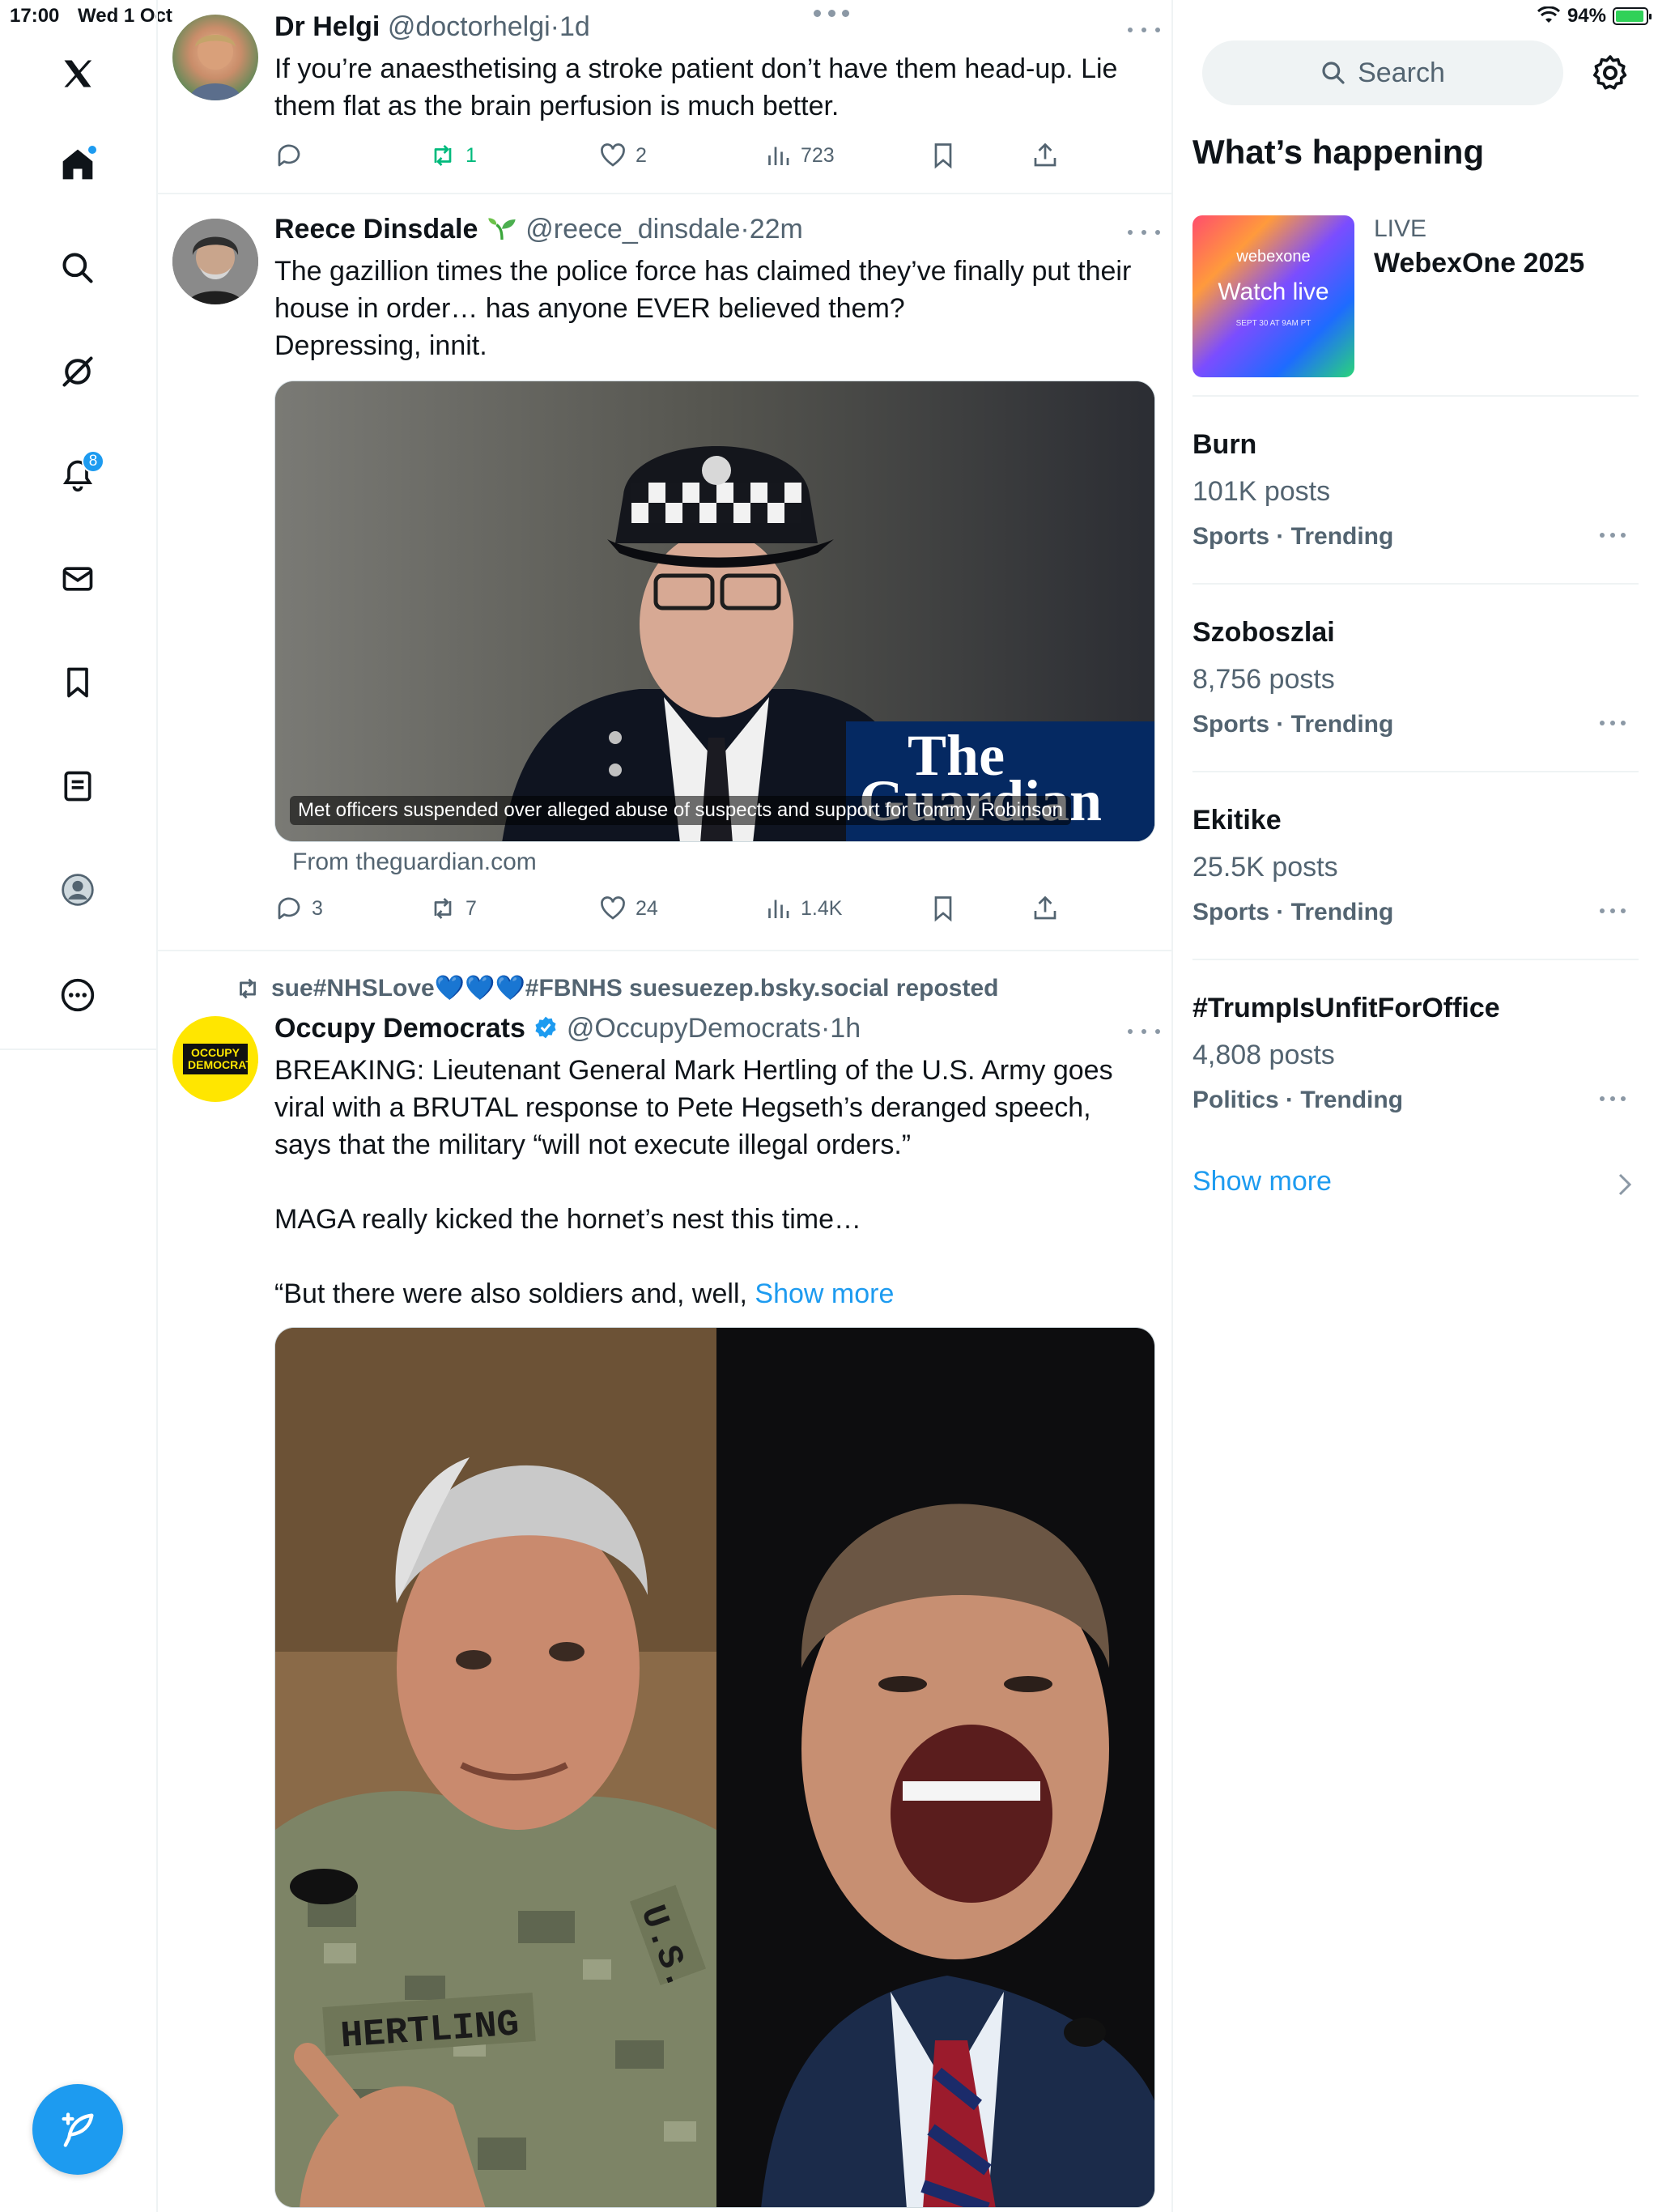 Image resolution: width=1658 pixels, height=2212 pixels. What do you see at coordinates (632, 230) in the screenshot?
I see `author-handle: @reece_dinsdale` at bounding box center [632, 230].